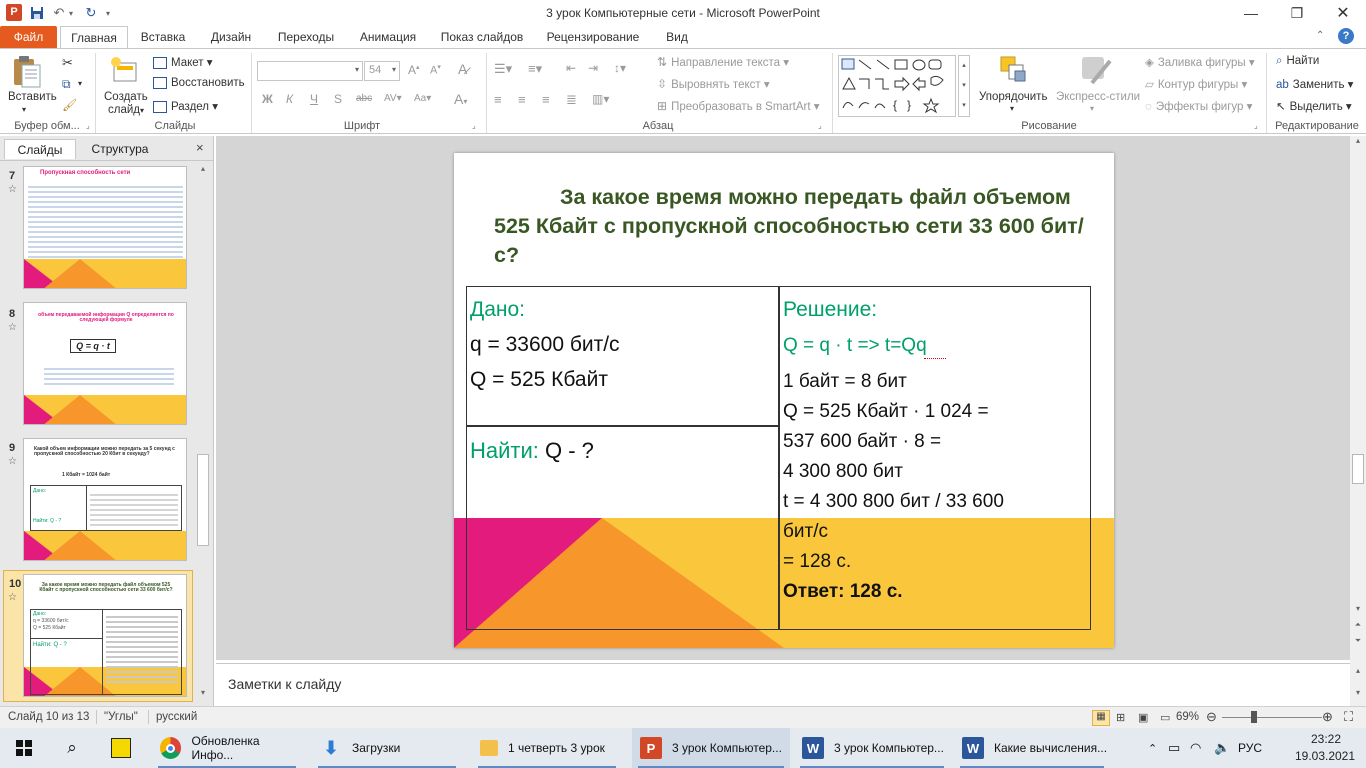 This screenshot has height=768, width=1366. Describe the element at coordinates (1152, 748) in the screenshot. I see `show-hidden-icons: ⌃` at that location.